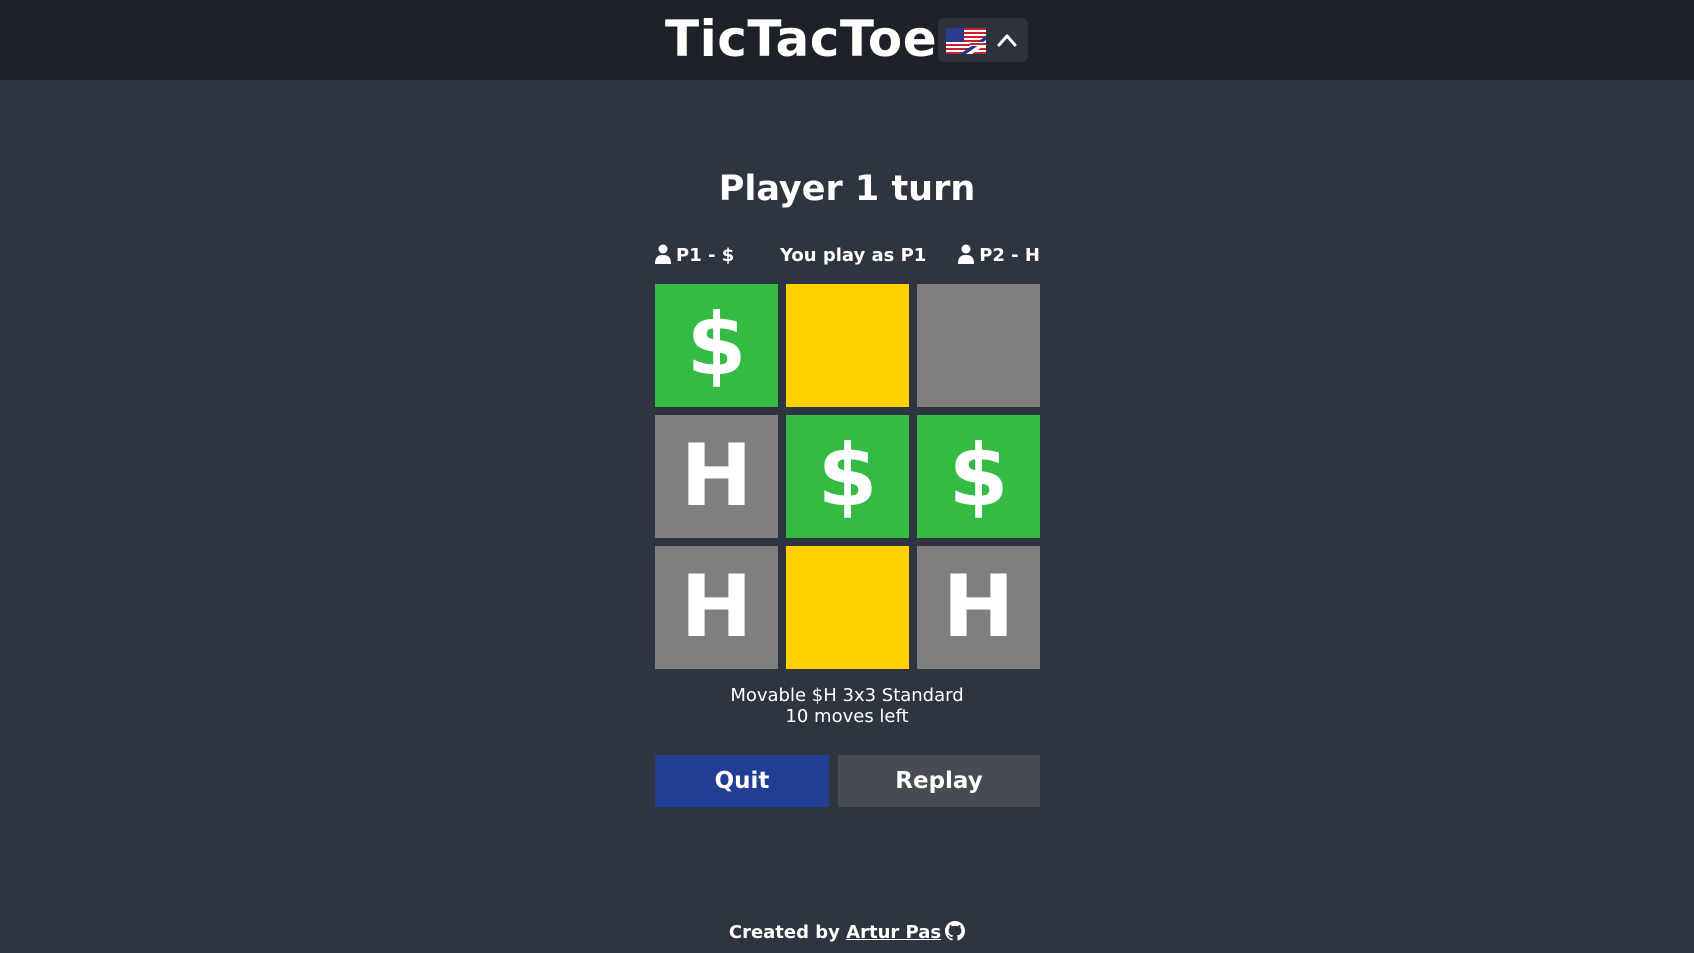 Image resolution: width=1694 pixels, height=953 pixels. I want to click on footer: Created by Artur Pas, so click(847, 933).